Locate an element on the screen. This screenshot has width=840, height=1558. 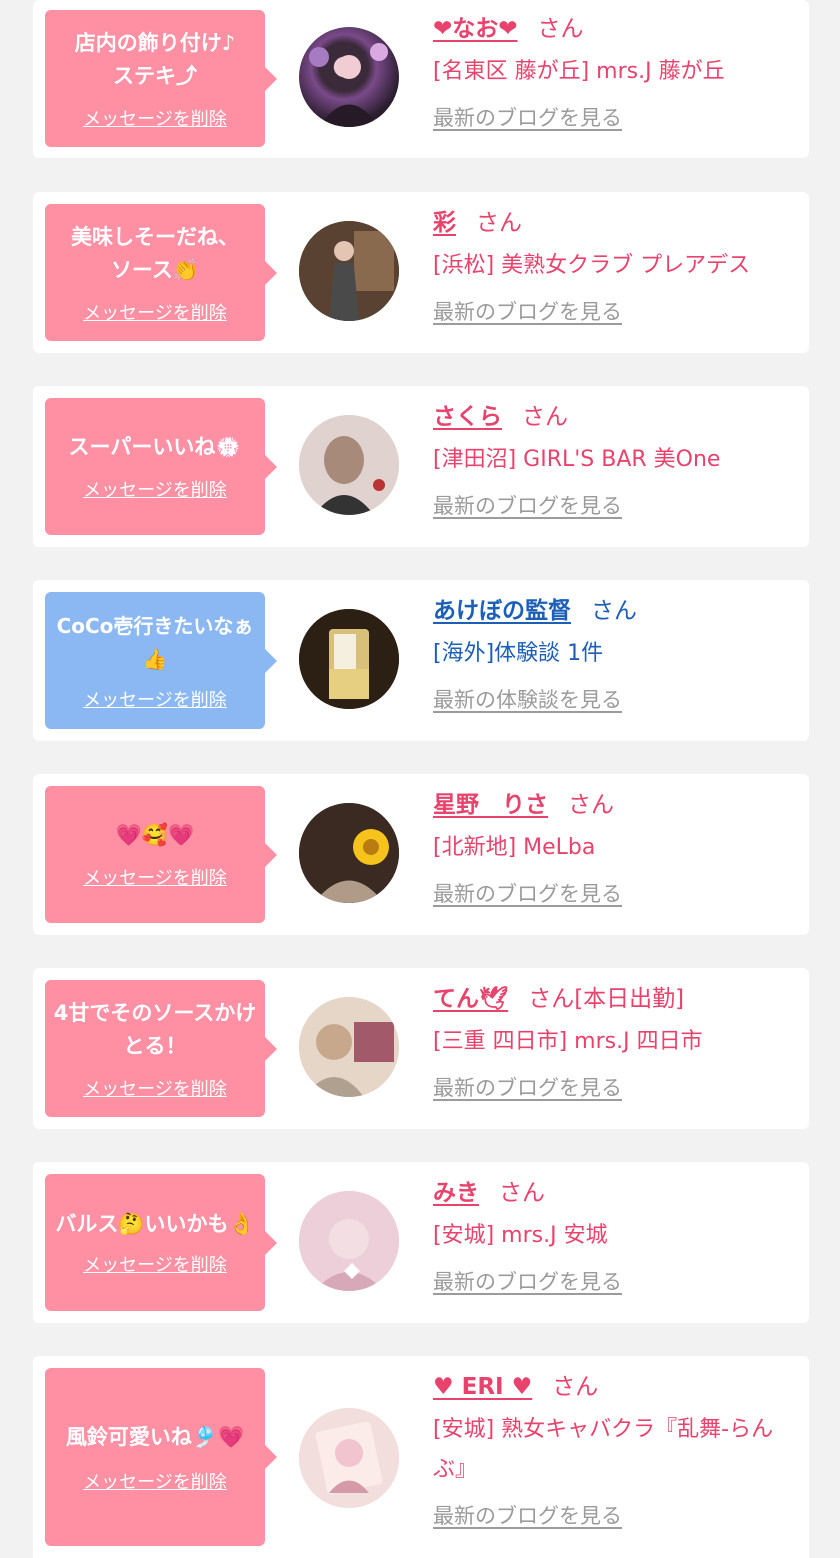
message-bubble: 風鈴可愛いね🎐💗 メッセージを削除 is located at coordinates (161, 1457).